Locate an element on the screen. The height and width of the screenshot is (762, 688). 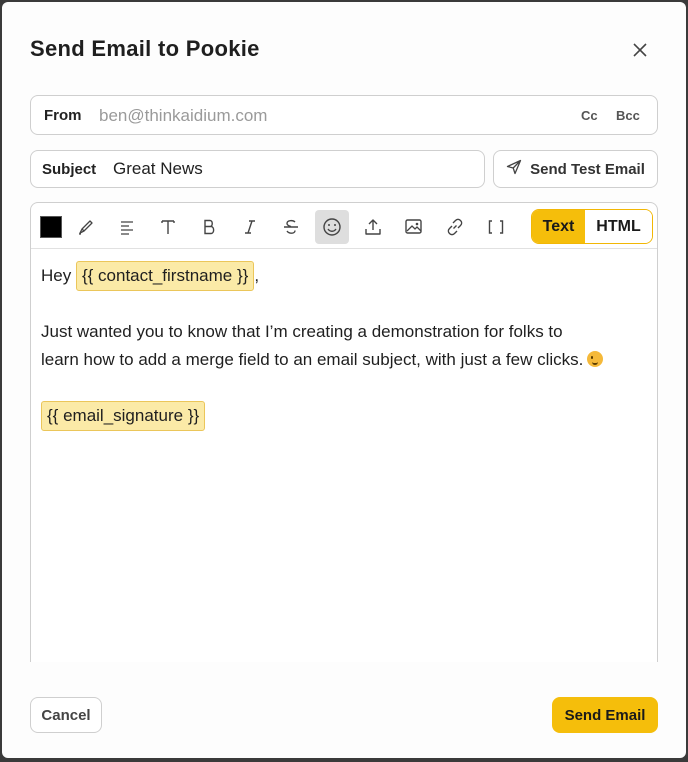
strikethrough-icon is located at coordinates (291, 227).